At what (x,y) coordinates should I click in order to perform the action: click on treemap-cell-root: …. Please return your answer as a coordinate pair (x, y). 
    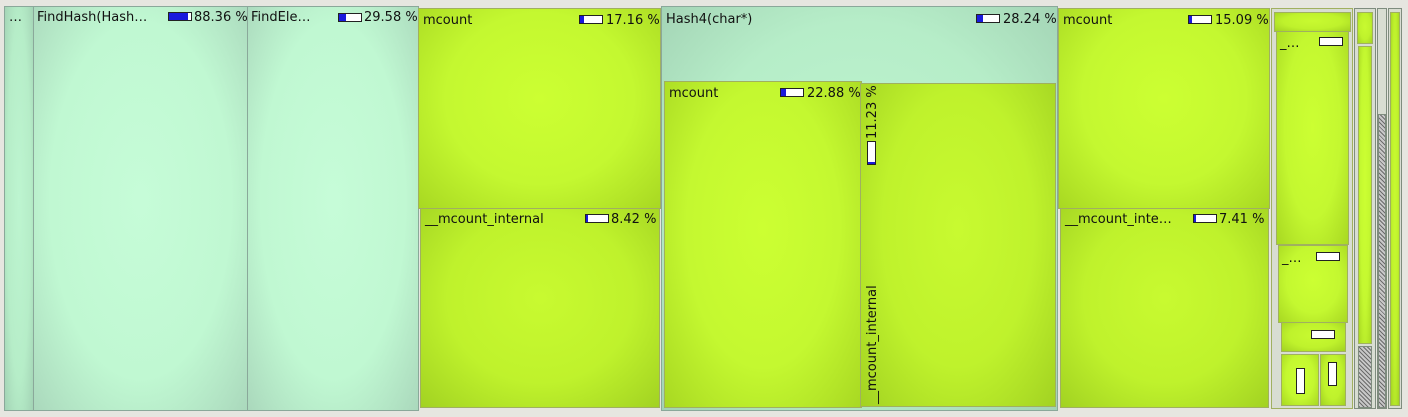
    Looking at the image, I should click on (19, 208).